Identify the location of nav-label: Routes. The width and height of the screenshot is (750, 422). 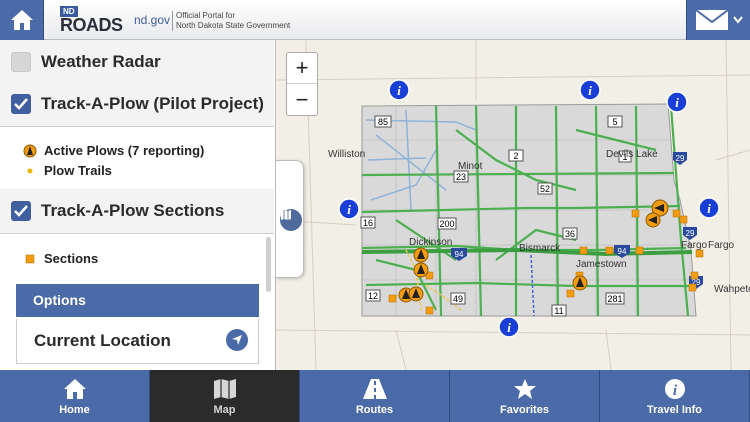
(374, 409).